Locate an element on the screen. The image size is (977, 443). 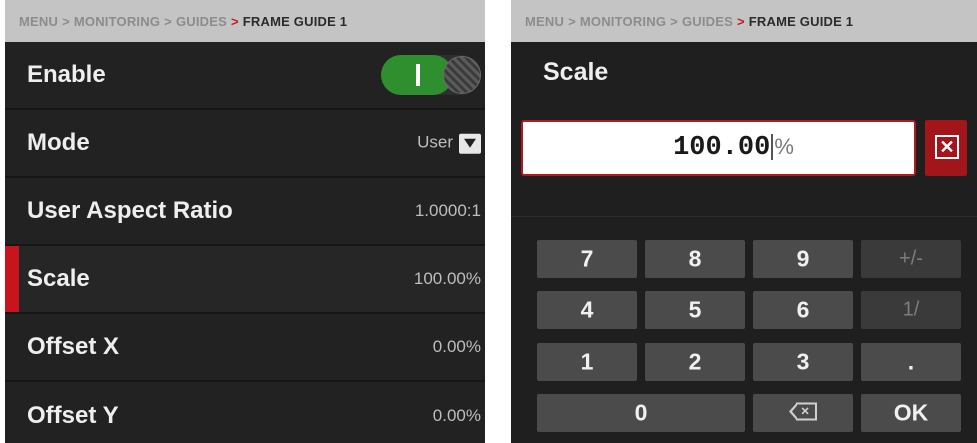
key-4: 4 is located at coordinates (587, 310).